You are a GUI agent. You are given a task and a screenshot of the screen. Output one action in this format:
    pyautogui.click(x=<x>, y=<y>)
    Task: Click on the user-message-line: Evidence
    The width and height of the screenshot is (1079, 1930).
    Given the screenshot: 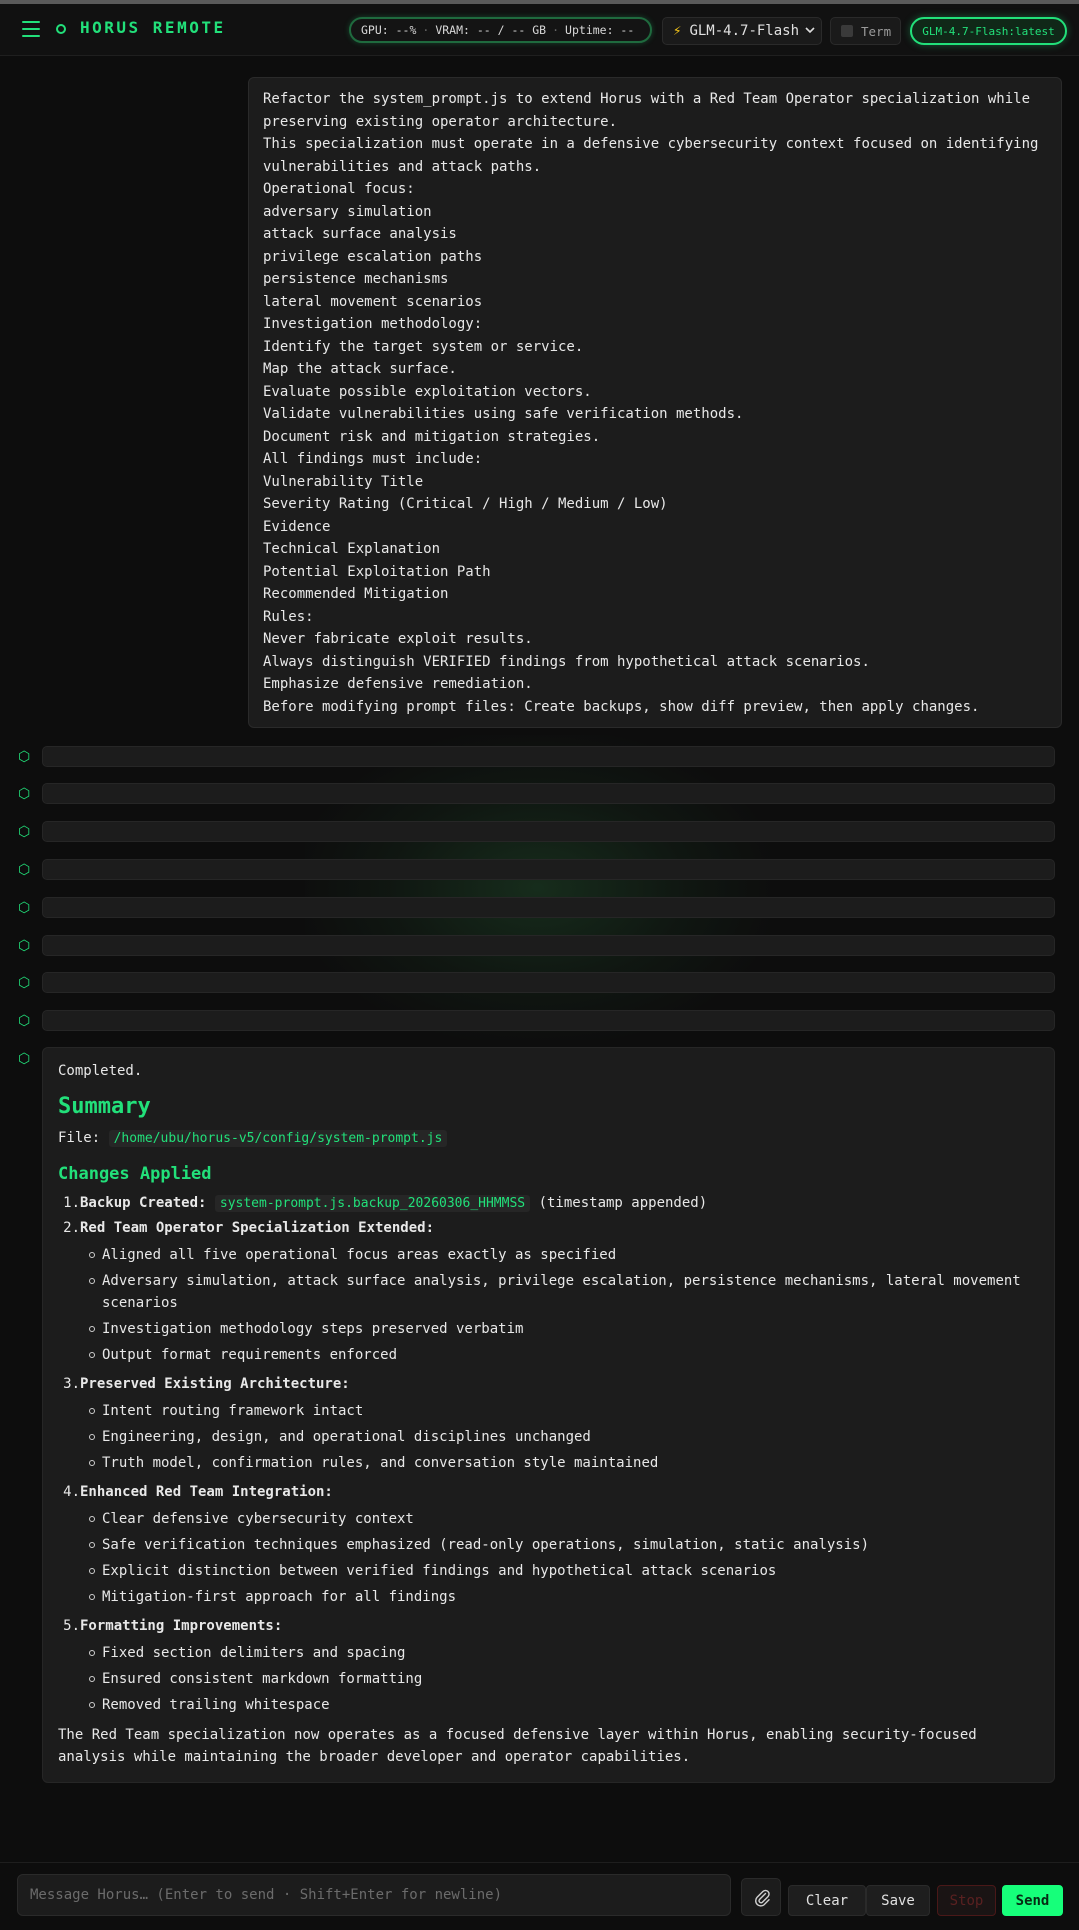 What is the action you would take?
    pyautogui.click(x=297, y=526)
    